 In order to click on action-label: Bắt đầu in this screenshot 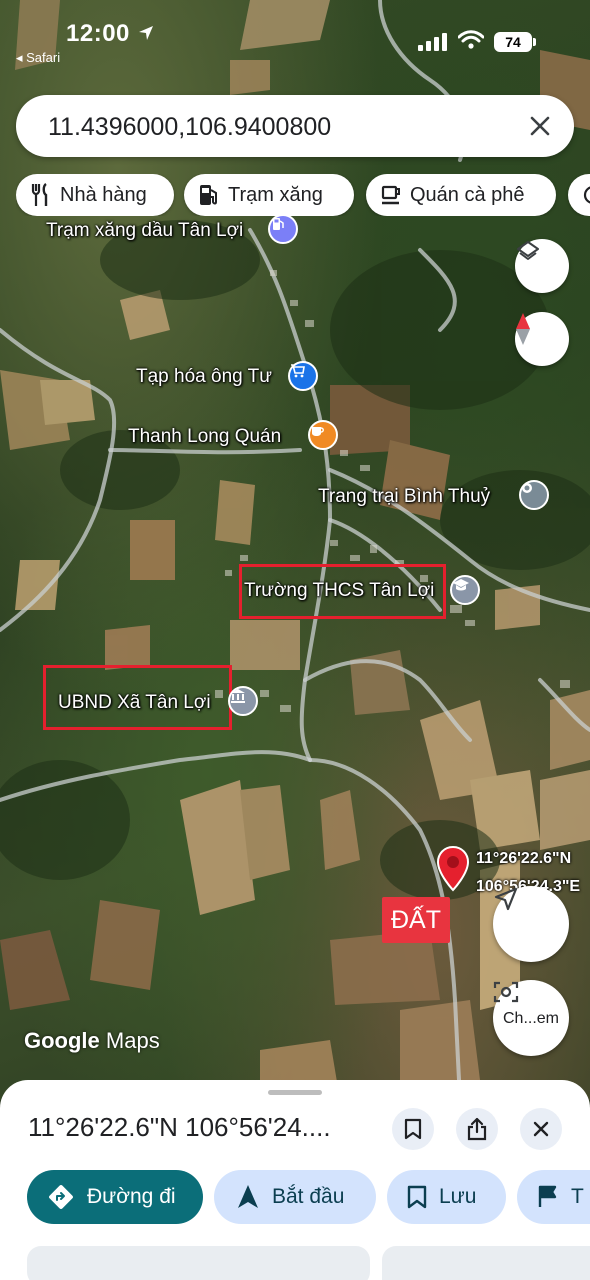, I will do `click(308, 1196)`.